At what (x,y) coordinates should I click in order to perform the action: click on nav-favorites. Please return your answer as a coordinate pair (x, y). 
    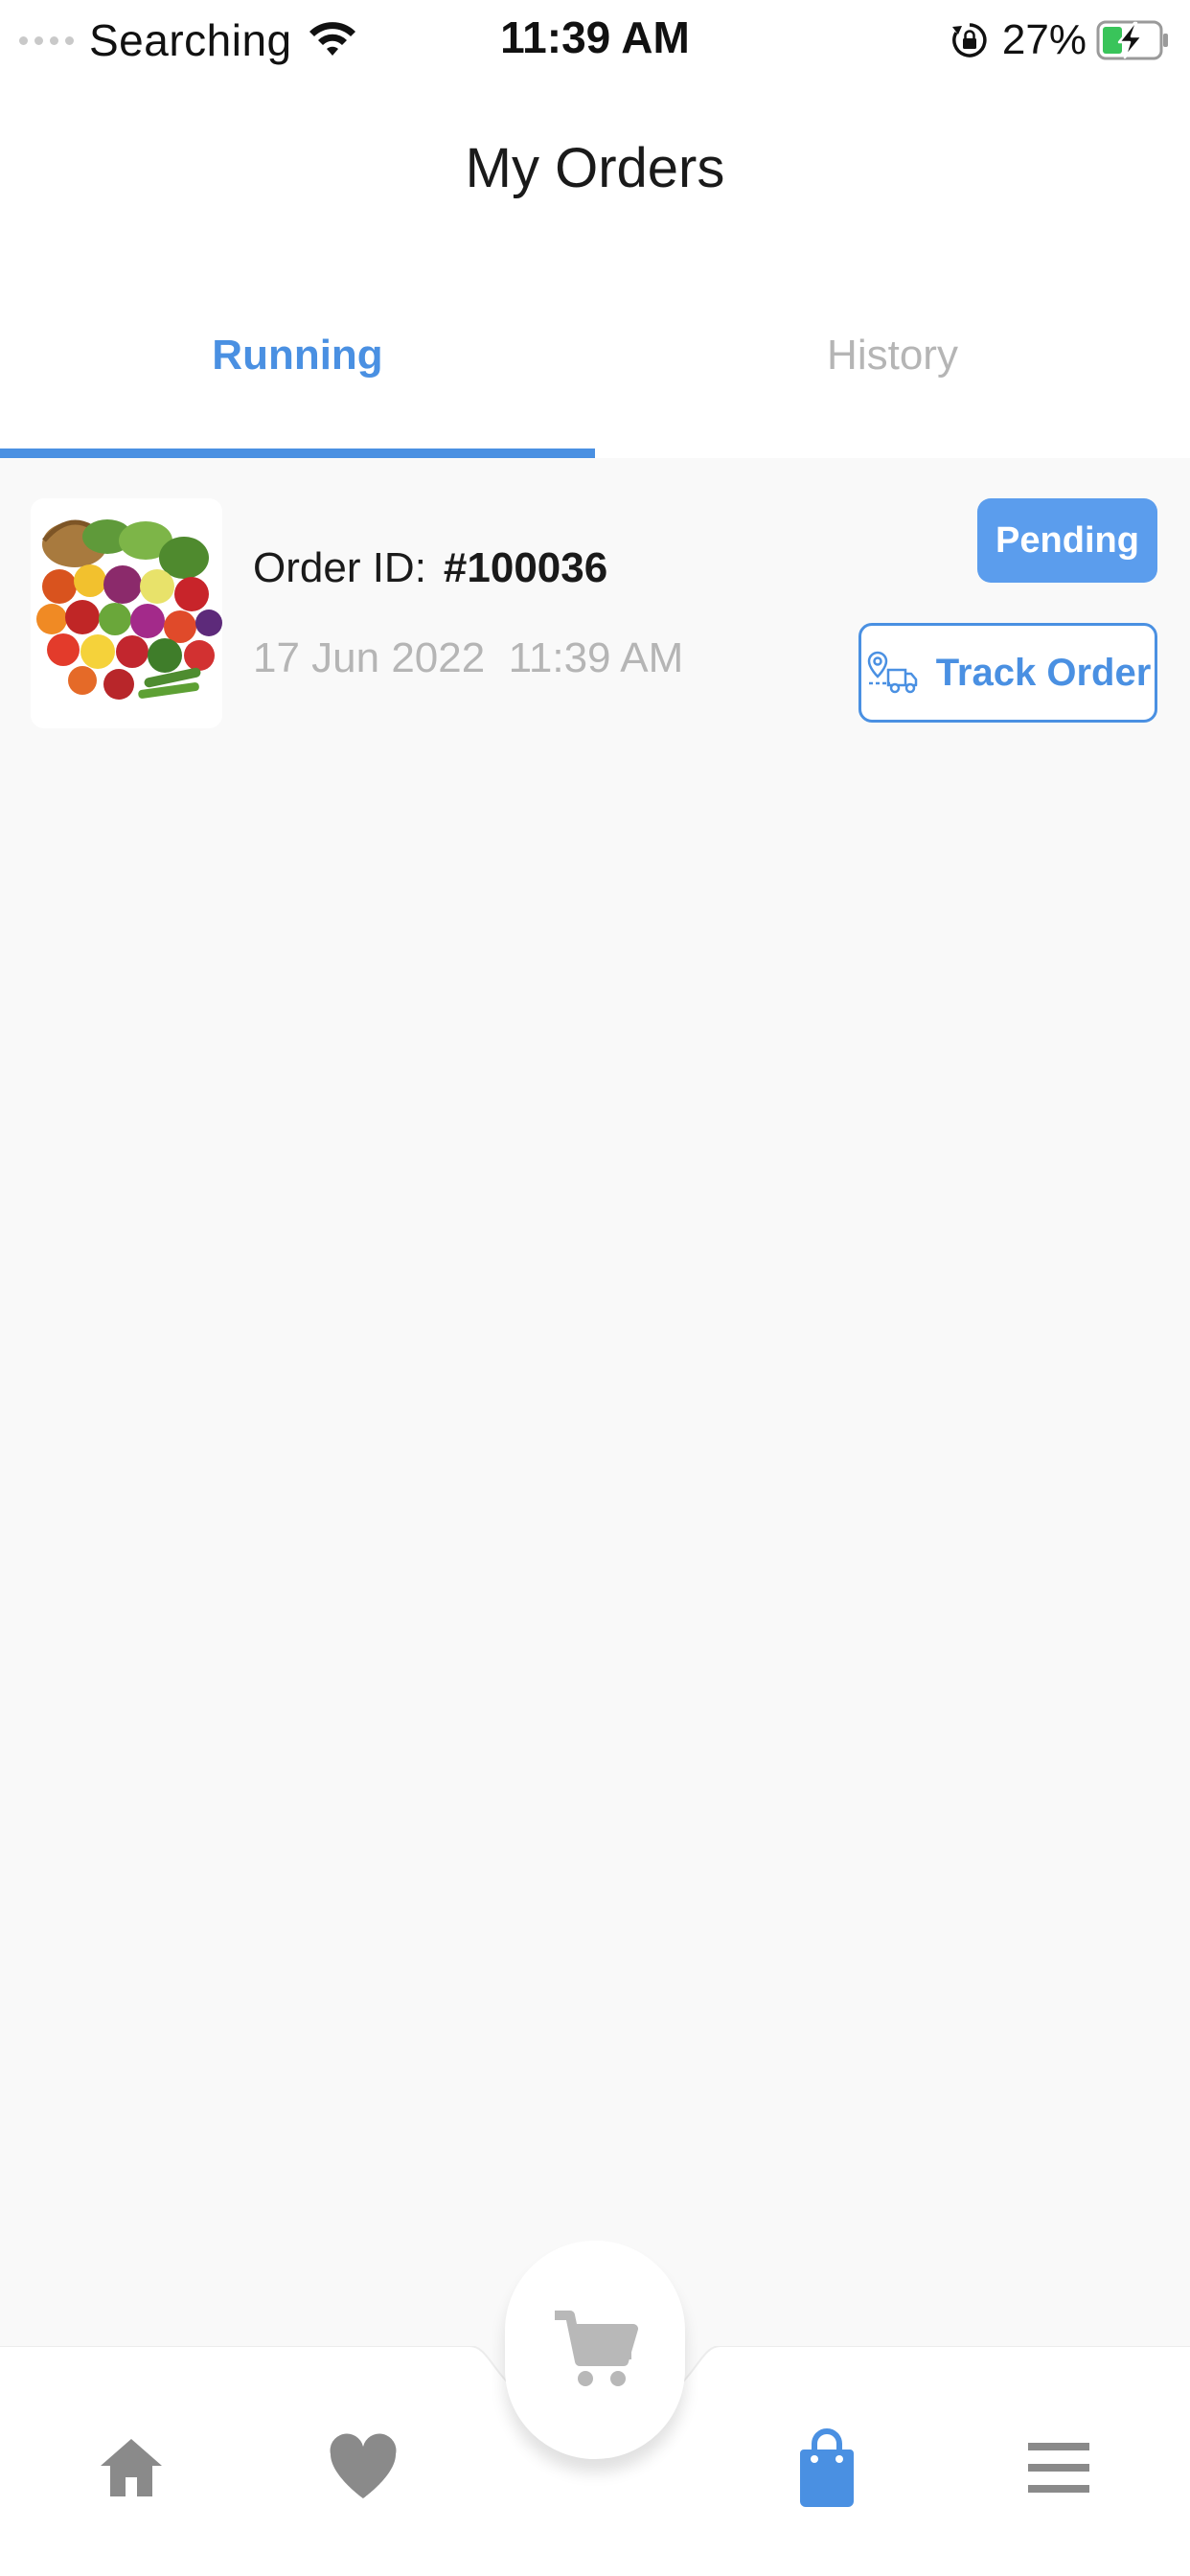
    Looking at the image, I should click on (363, 2467).